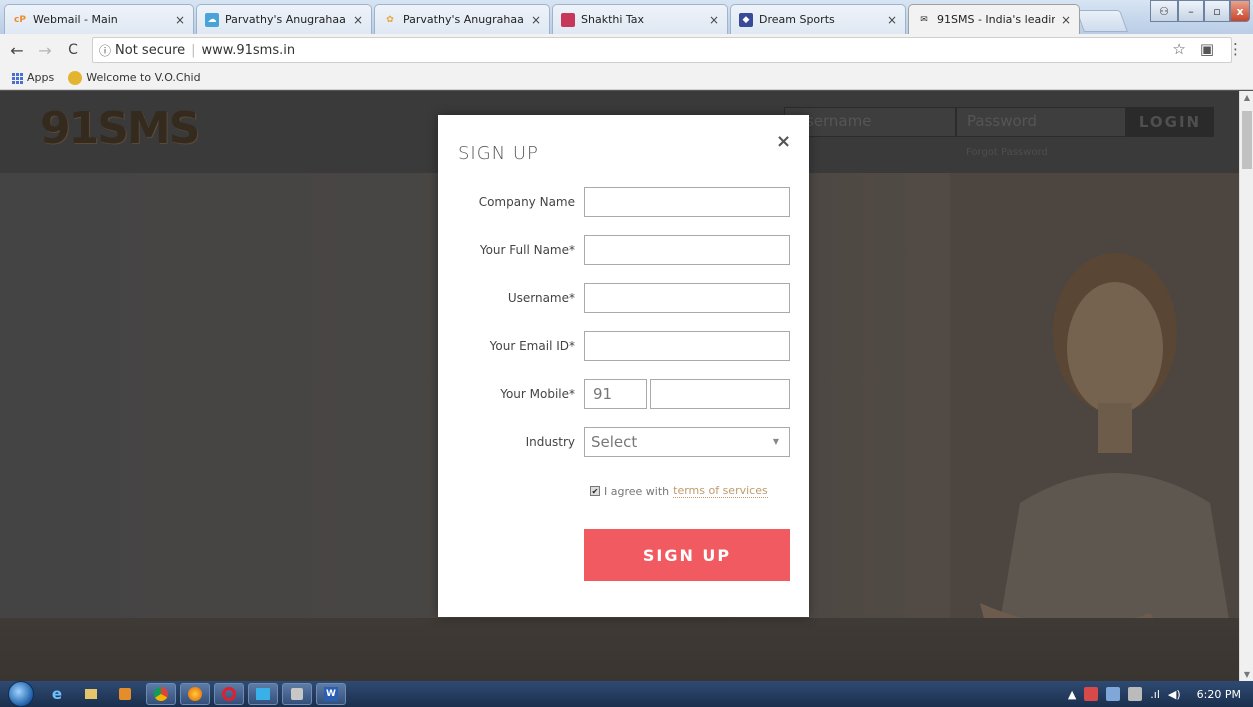 This screenshot has width=1253, height=707. What do you see at coordinates (1102, 21) in the screenshot?
I see `new-tab-button` at bounding box center [1102, 21].